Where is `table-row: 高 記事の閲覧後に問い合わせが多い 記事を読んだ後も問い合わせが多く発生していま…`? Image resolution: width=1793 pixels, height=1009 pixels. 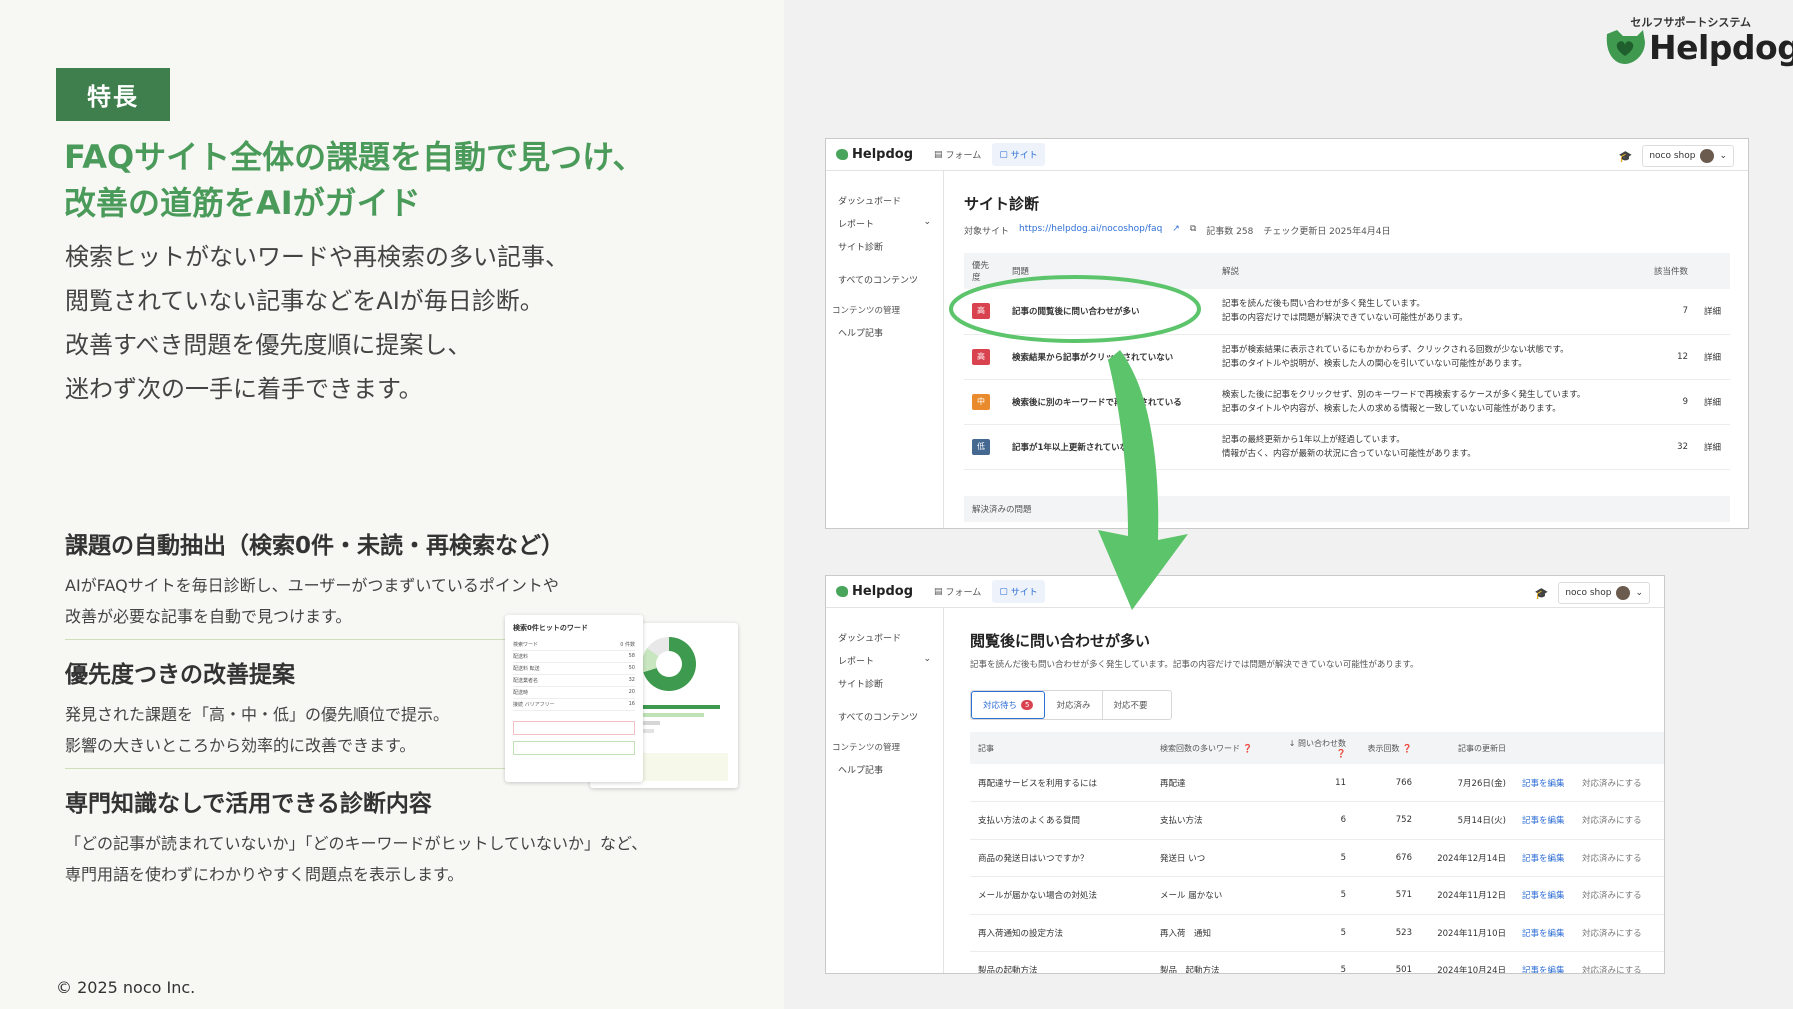
table-row: 高 記事の閲覧後に問い合わせが多い 記事を読んだ後も問い合わせが多く発生していま… is located at coordinates (1347, 312).